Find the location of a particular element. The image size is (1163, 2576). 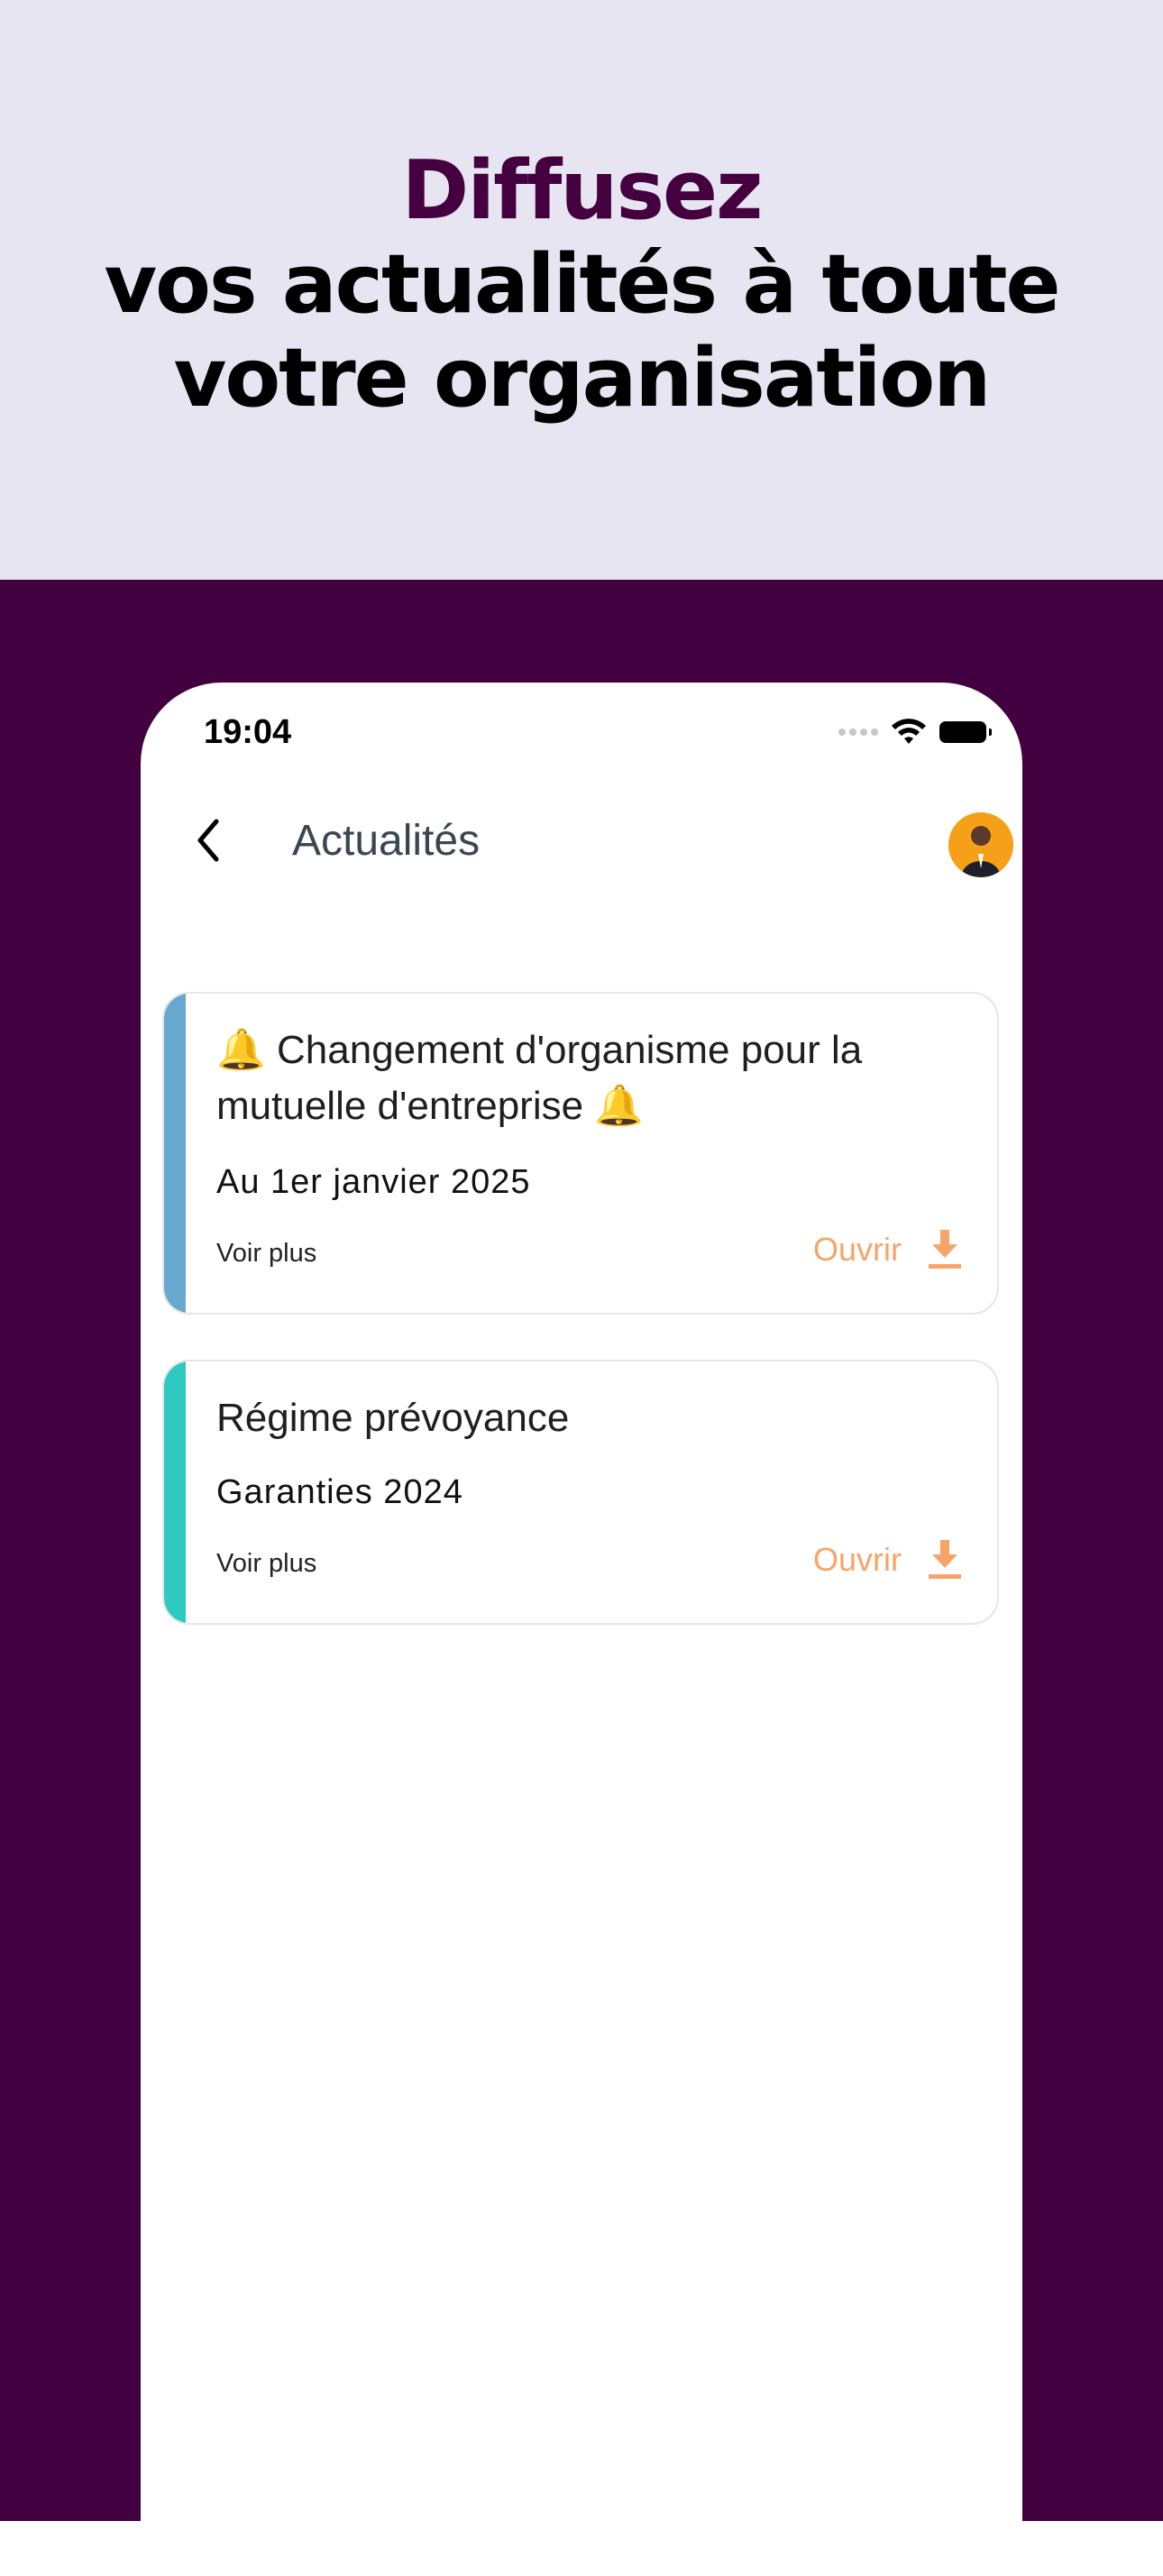

page-title: Actualités is located at coordinates (386, 841).